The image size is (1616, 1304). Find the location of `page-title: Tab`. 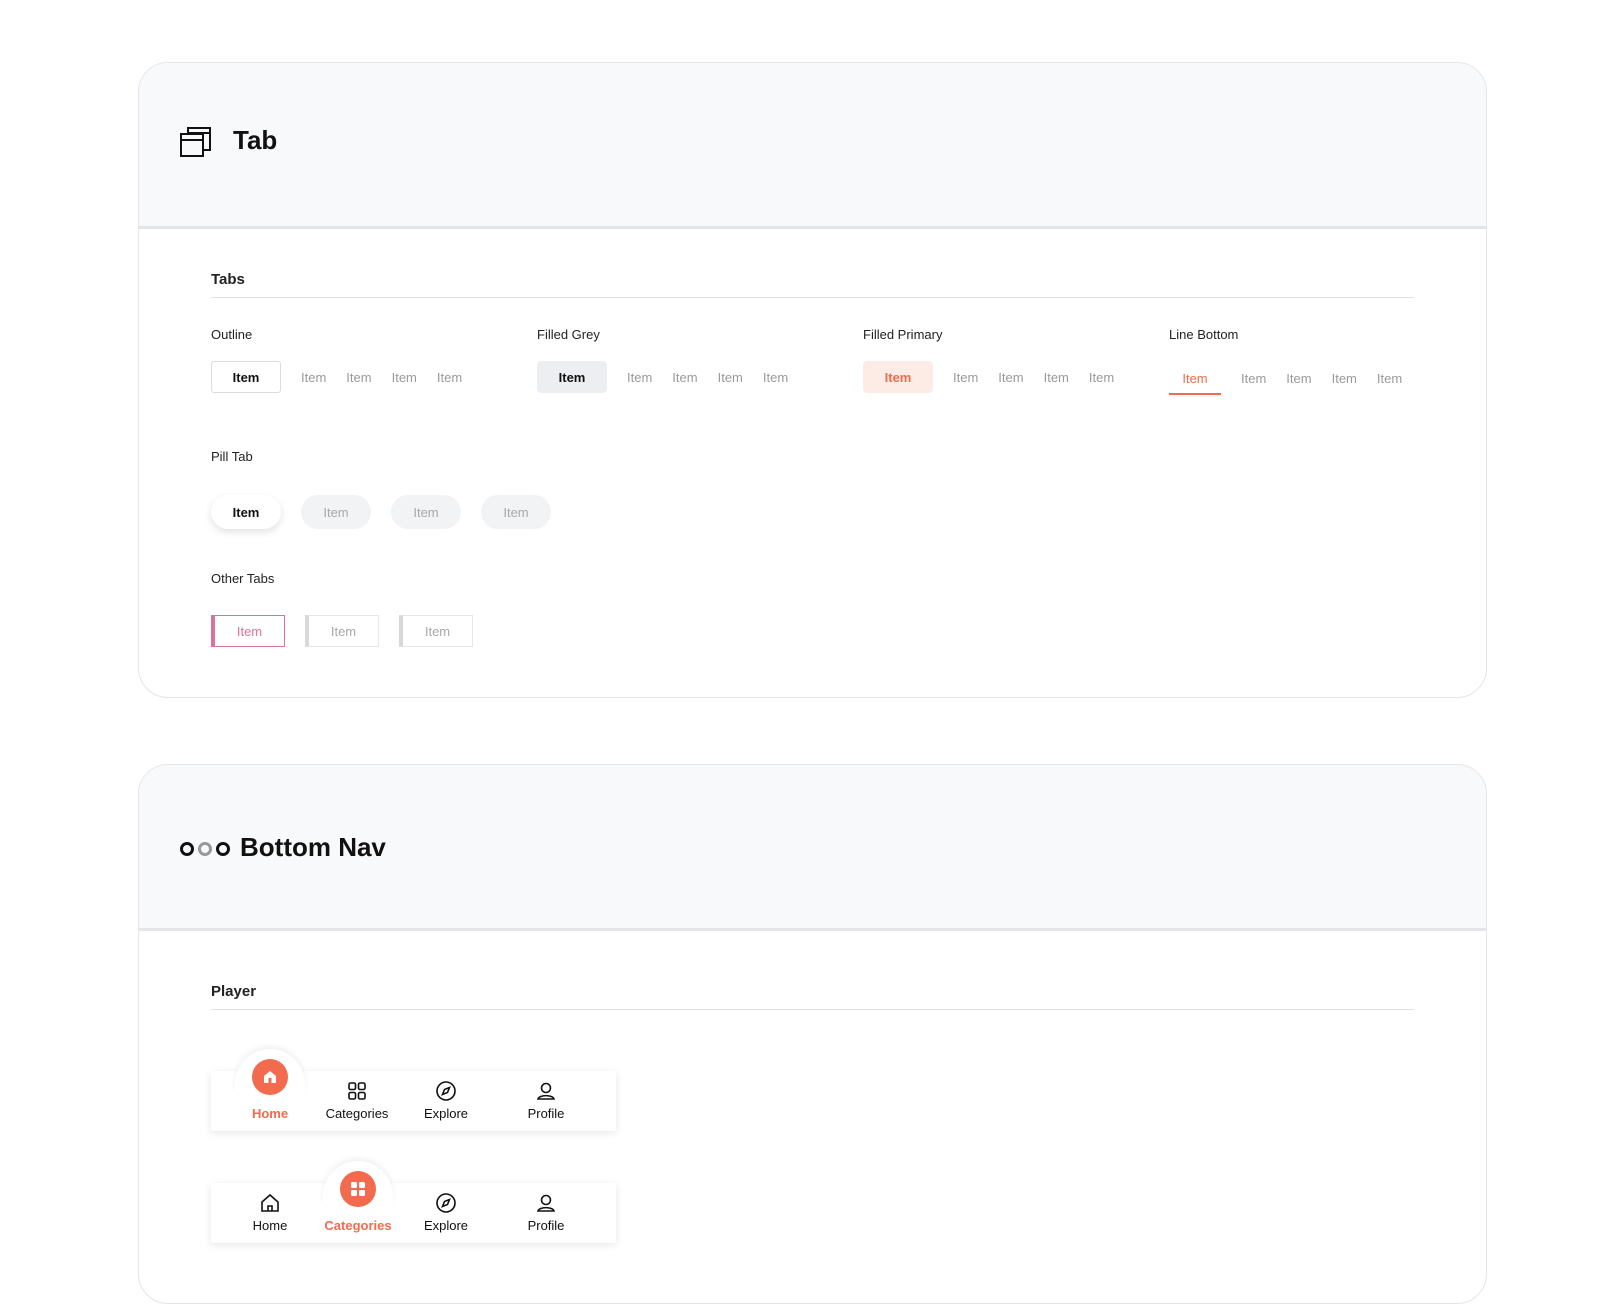

page-title: Tab is located at coordinates (255, 140).